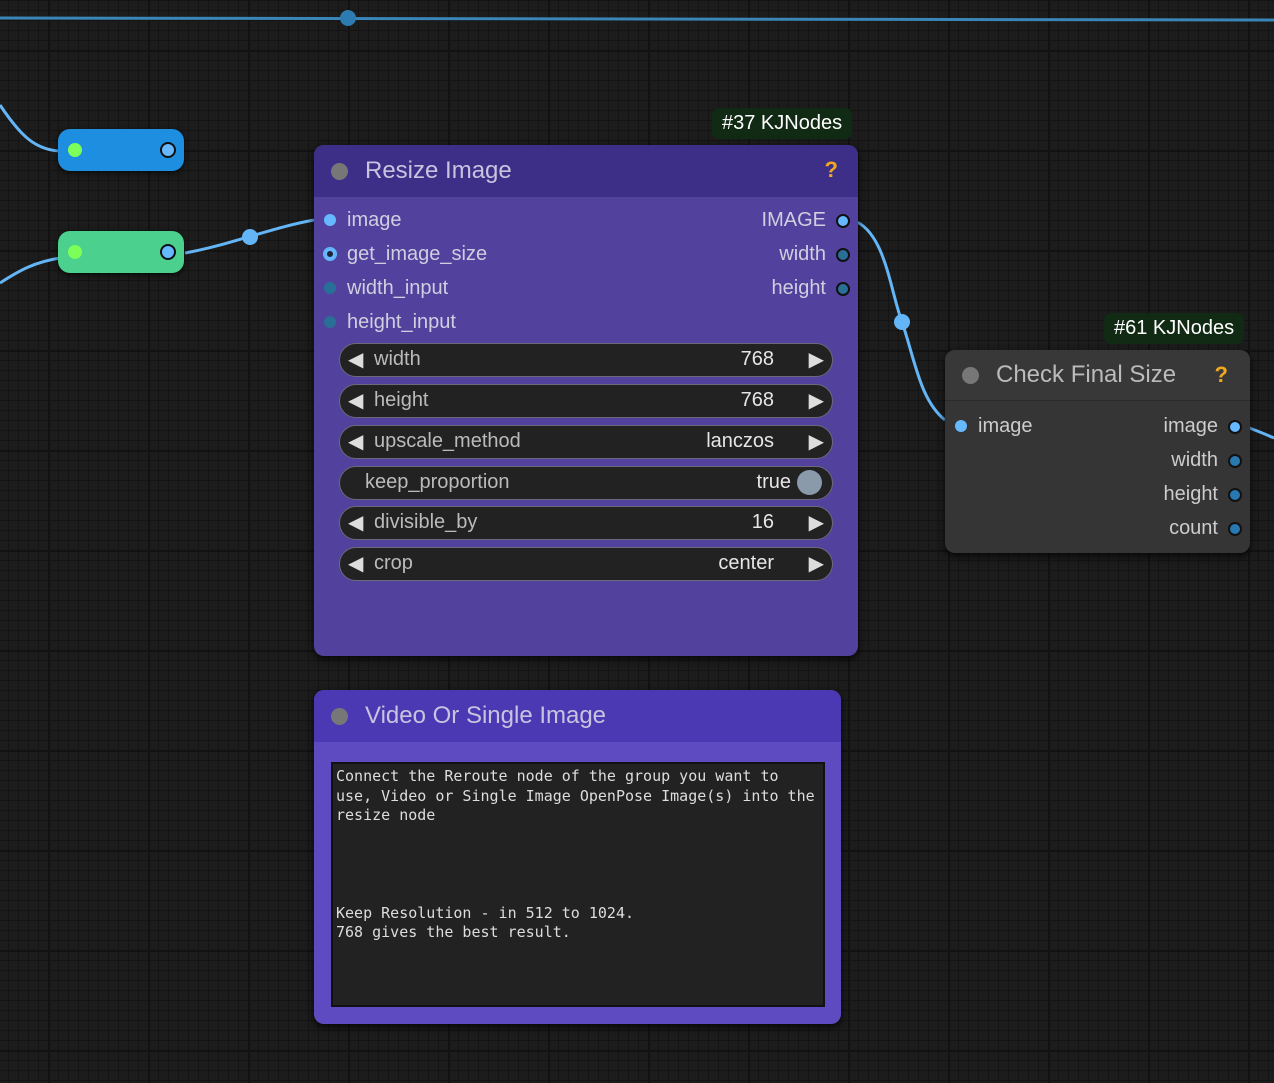  What do you see at coordinates (740, 441) in the screenshot?
I see `widget-value: lanczos` at bounding box center [740, 441].